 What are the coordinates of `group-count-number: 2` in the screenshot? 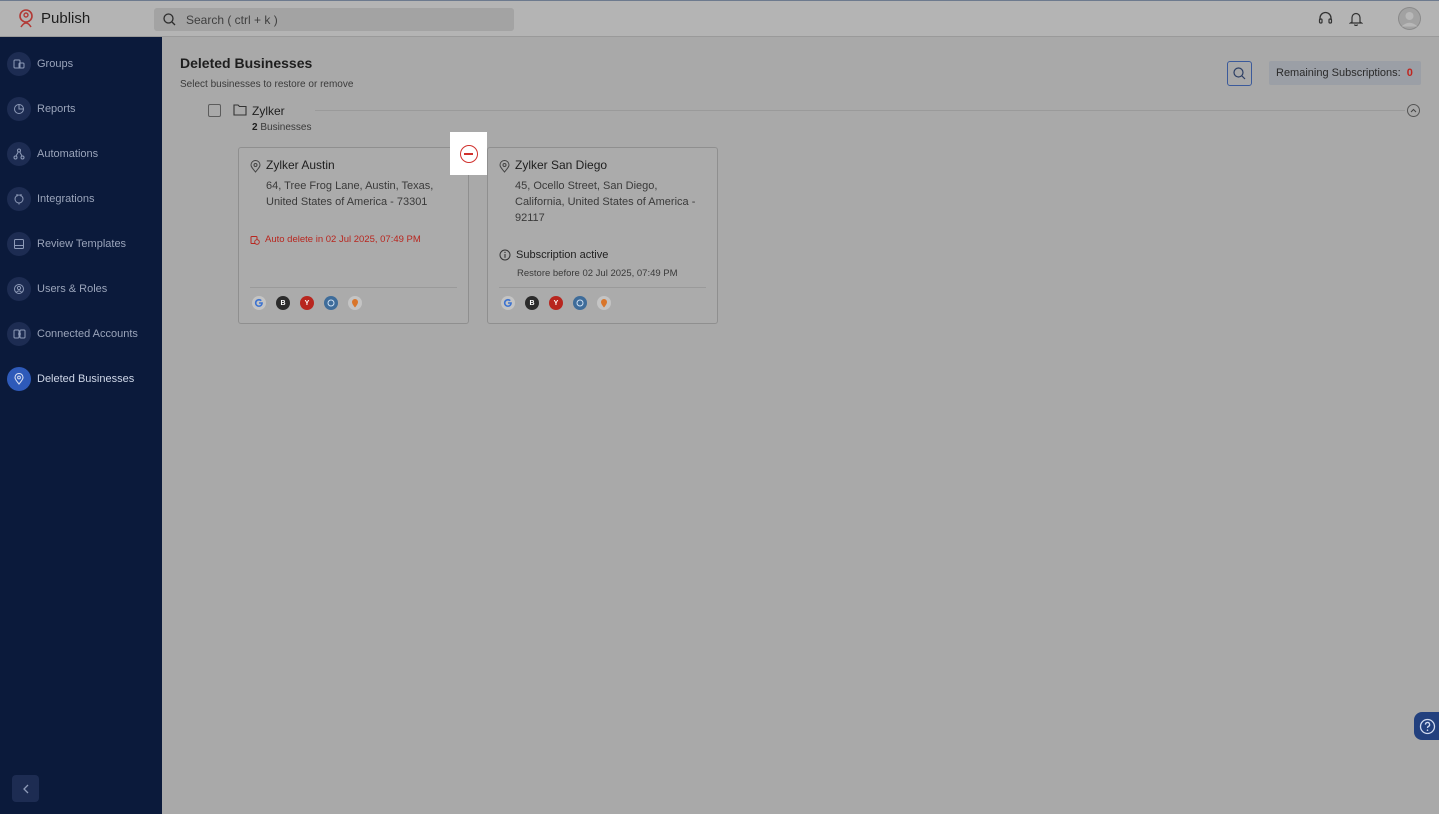 It's located at (255, 127).